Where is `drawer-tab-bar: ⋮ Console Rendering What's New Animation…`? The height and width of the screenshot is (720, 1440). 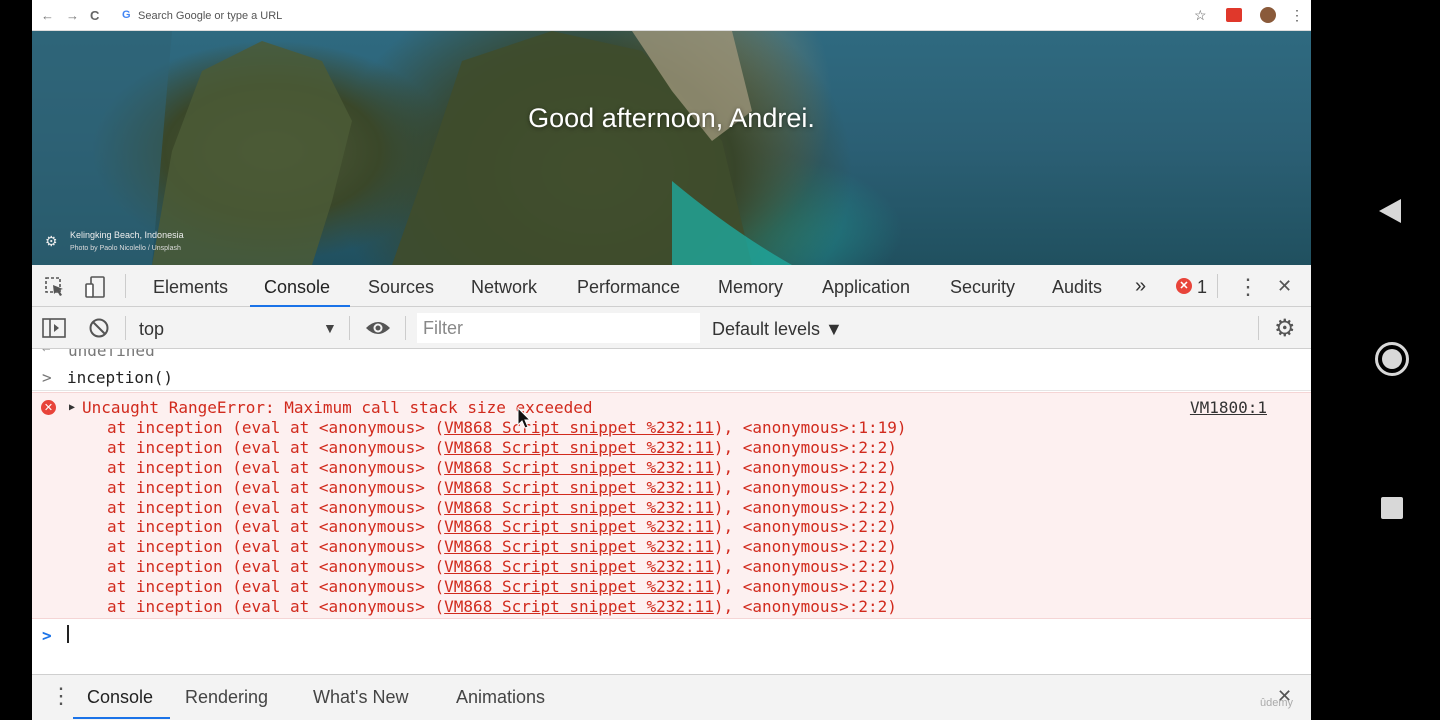 drawer-tab-bar: ⋮ Console Rendering What's New Animation… is located at coordinates (671, 697).